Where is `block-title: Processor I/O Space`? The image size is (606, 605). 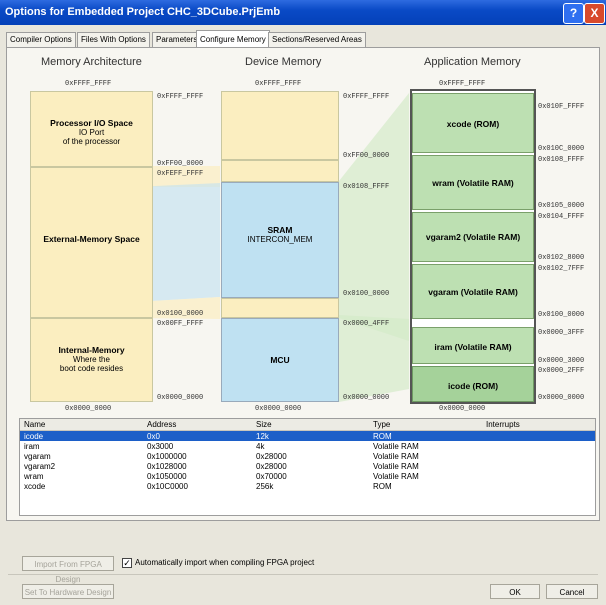 block-title: Processor I/O Space is located at coordinates (91, 123).